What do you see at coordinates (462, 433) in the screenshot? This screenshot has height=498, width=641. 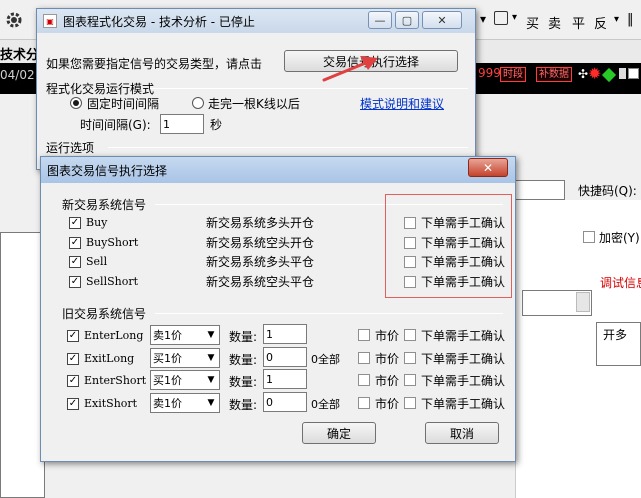 I see `cancel-button: 取消` at bounding box center [462, 433].